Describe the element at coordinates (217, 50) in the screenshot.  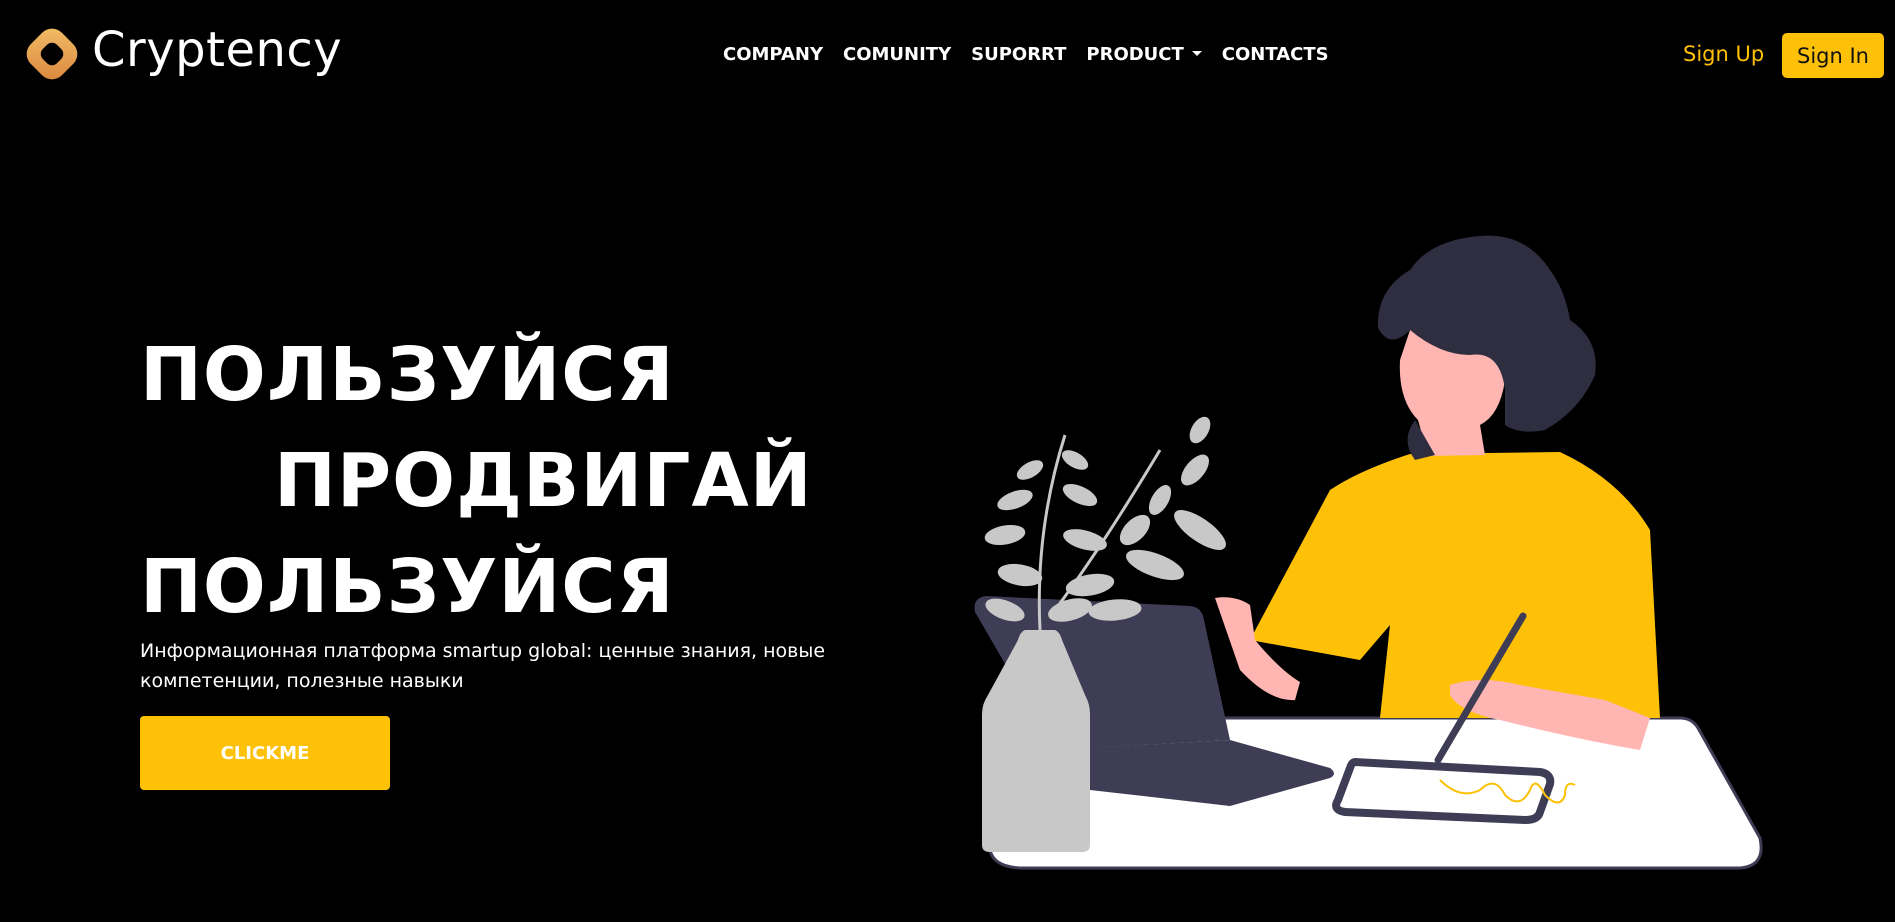
I see `brand-name: Cryptency` at that location.